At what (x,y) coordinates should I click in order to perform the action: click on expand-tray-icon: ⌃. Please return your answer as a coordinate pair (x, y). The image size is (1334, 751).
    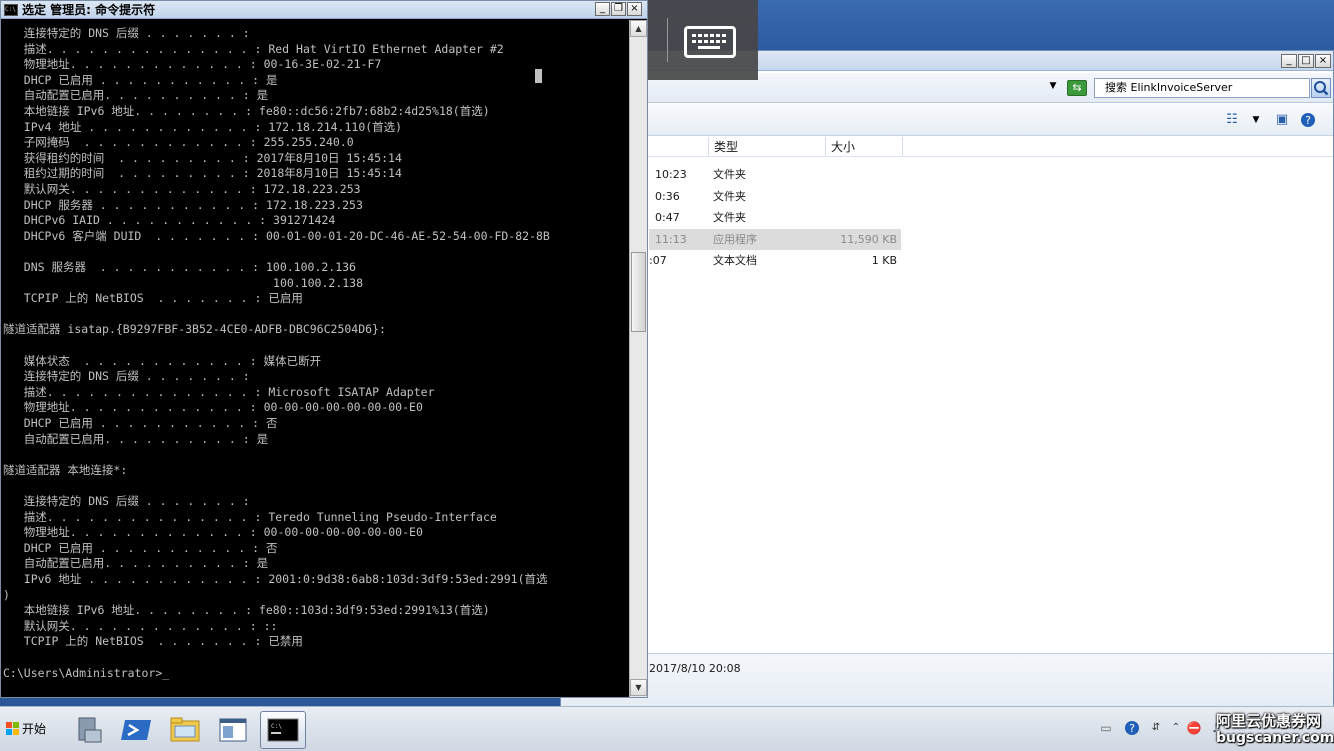
    Looking at the image, I should click on (1176, 728).